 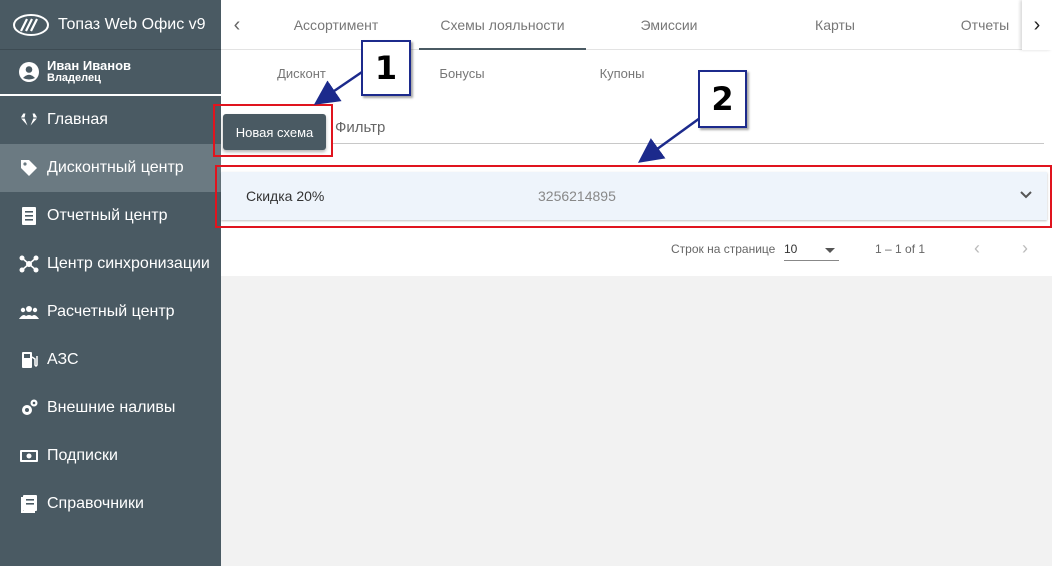 What do you see at coordinates (634, 196) in the screenshot?
I see `table-row: Скидка 20% 3256214895` at bounding box center [634, 196].